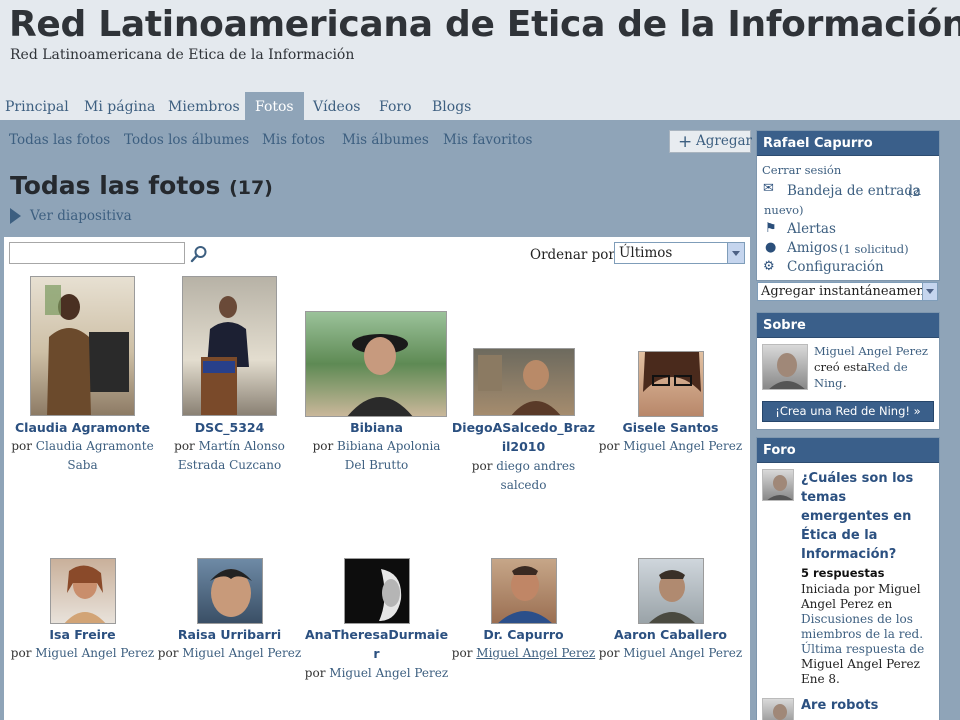  What do you see at coordinates (811, 229) in the screenshot?
I see `alerts-link: Alertas` at bounding box center [811, 229].